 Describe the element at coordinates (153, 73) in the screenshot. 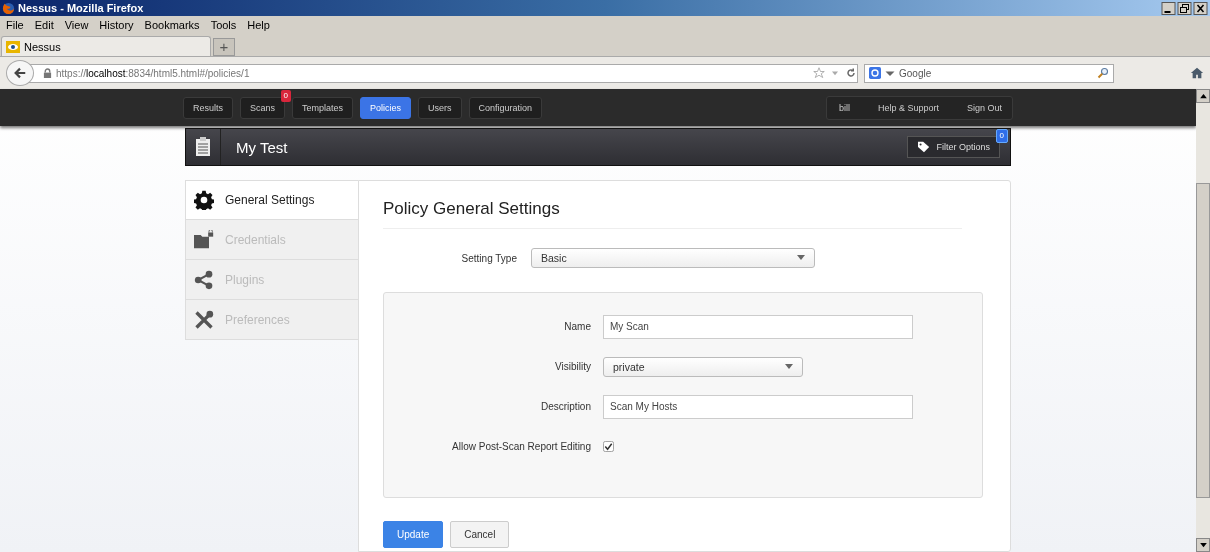

I see `url-text: https://localhost:8834/html5.html#/policies/1` at that location.